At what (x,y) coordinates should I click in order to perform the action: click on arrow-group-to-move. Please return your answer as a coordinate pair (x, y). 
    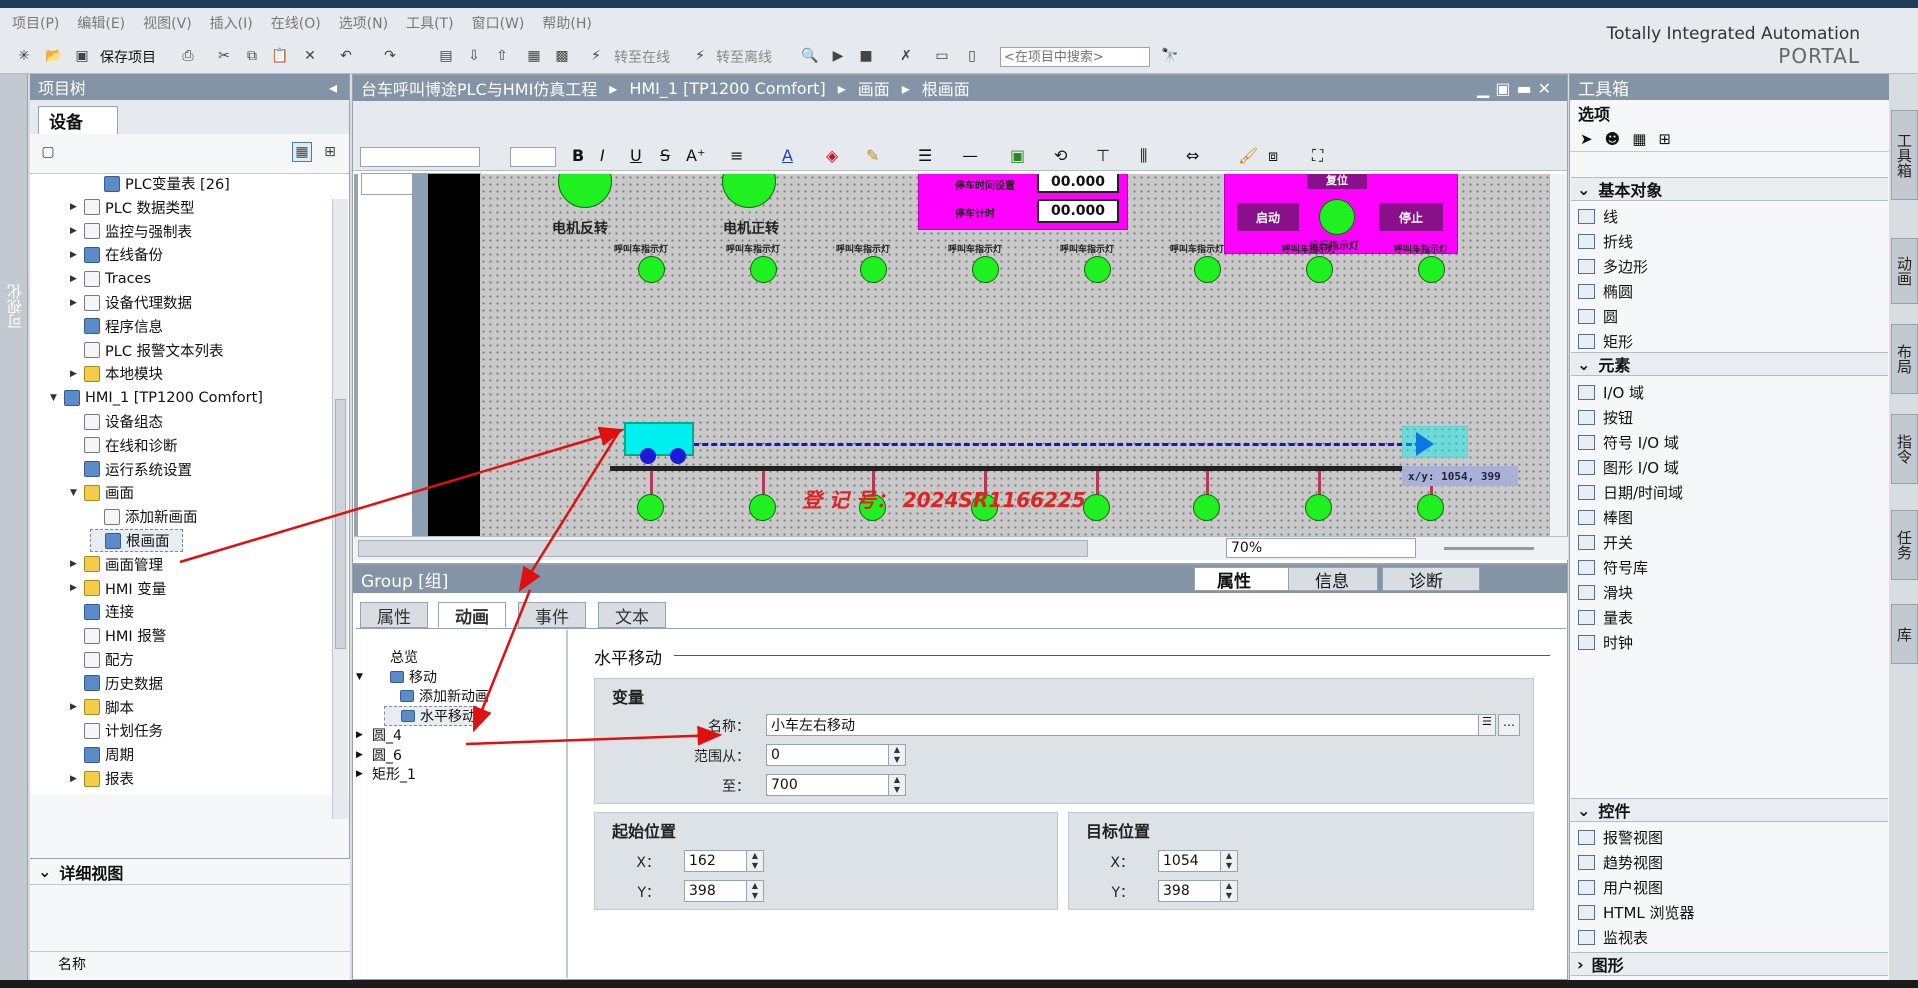
    Looking at the image, I should click on (502, 661).